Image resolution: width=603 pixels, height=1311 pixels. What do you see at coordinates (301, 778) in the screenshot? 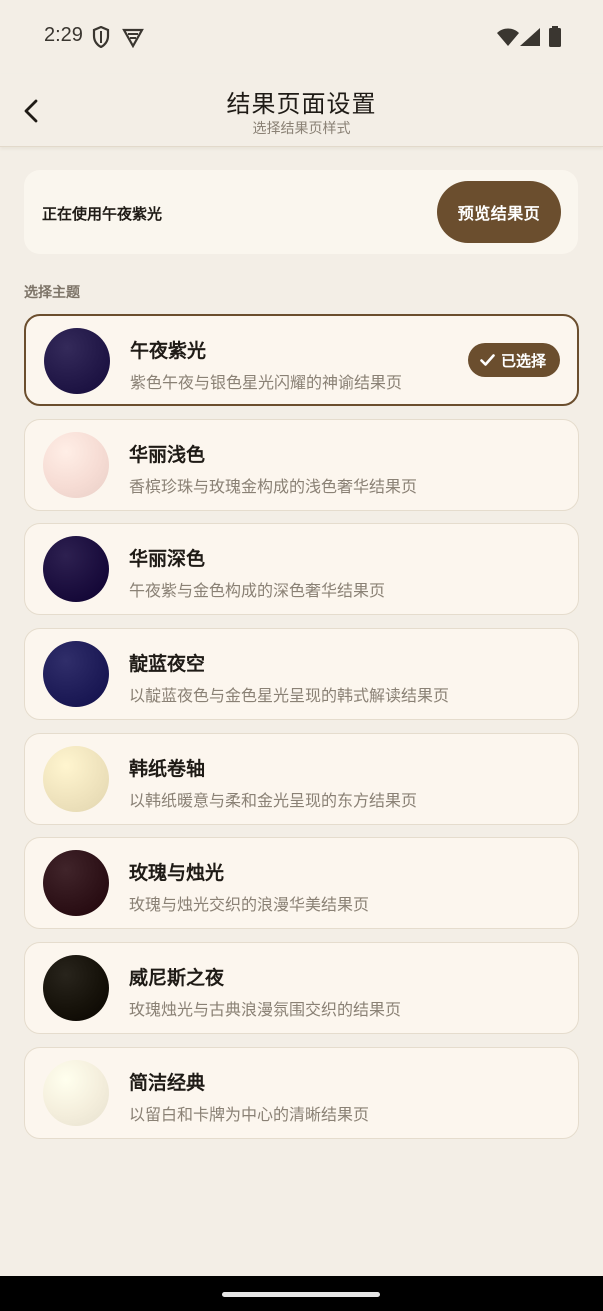
I see `theme-item: 韩纸卷轴 以韩纸暖意与柔和金光呈现的东方结果页` at bounding box center [301, 778].